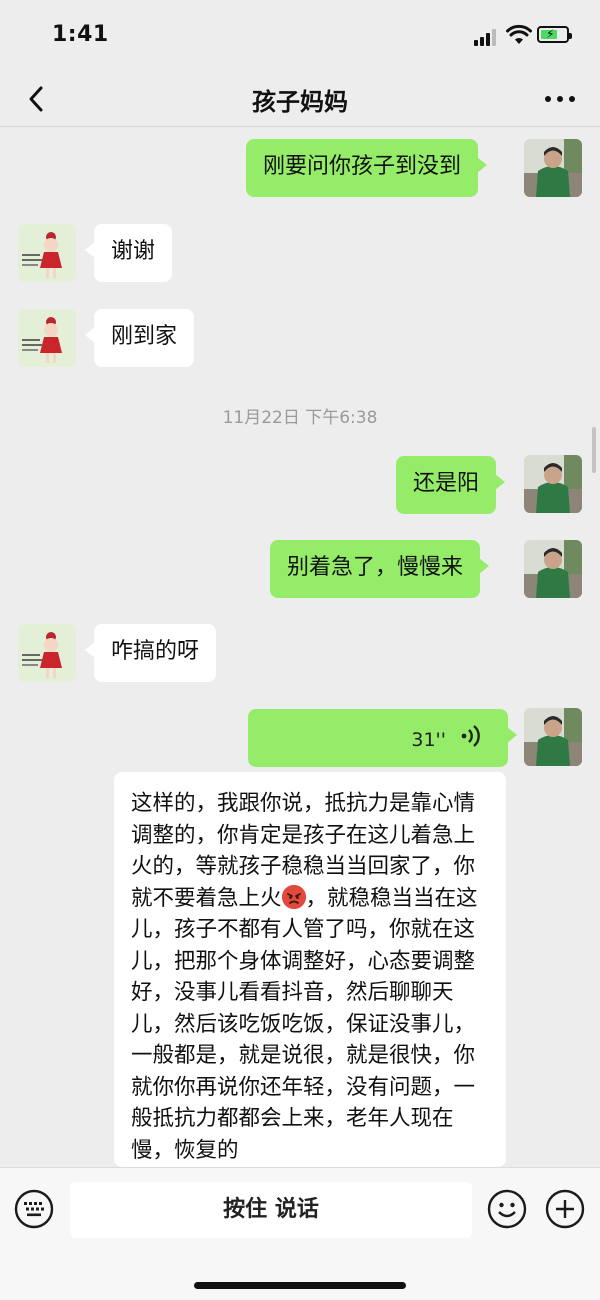  Describe the element at coordinates (375, 567) in the screenshot. I see `message-text: 别着急了，慢慢来` at that location.